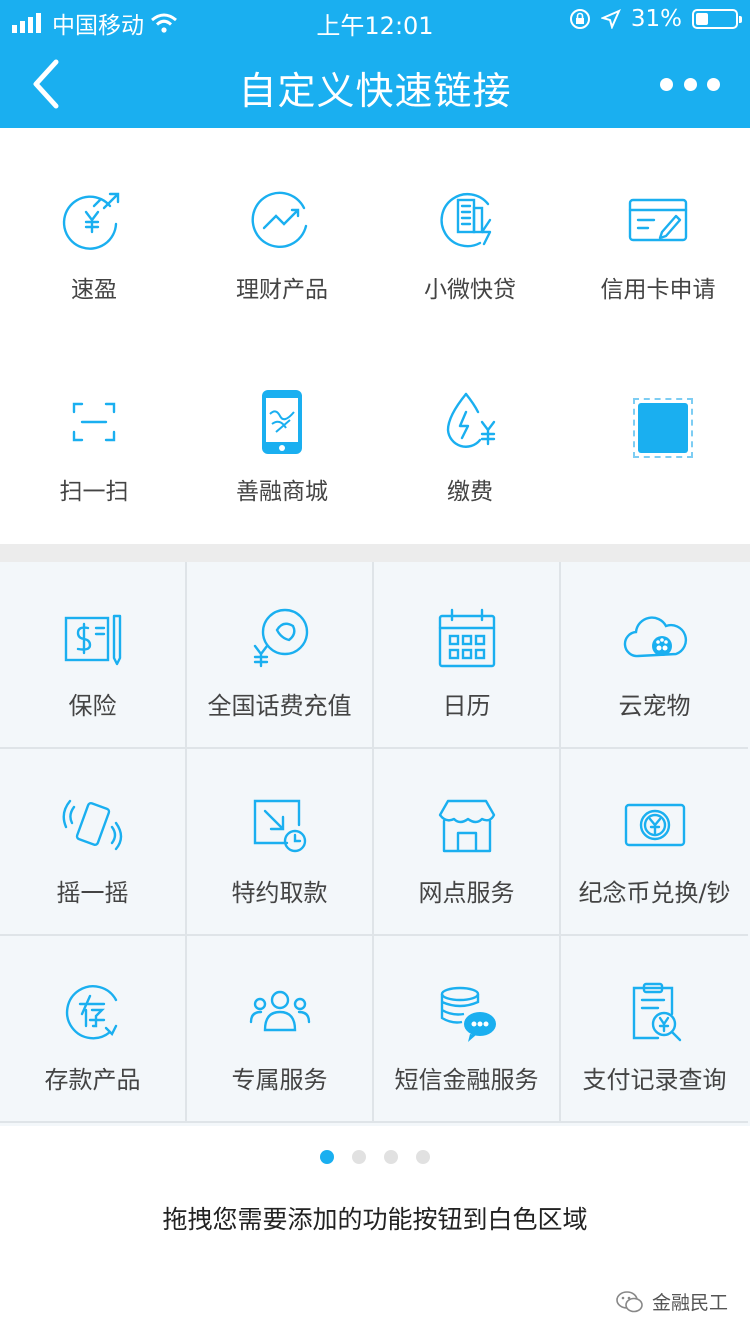 This screenshot has height=1334, width=750. Describe the element at coordinates (282, 290) in the screenshot. I see `quick-link-label: 理财产品` at that location.